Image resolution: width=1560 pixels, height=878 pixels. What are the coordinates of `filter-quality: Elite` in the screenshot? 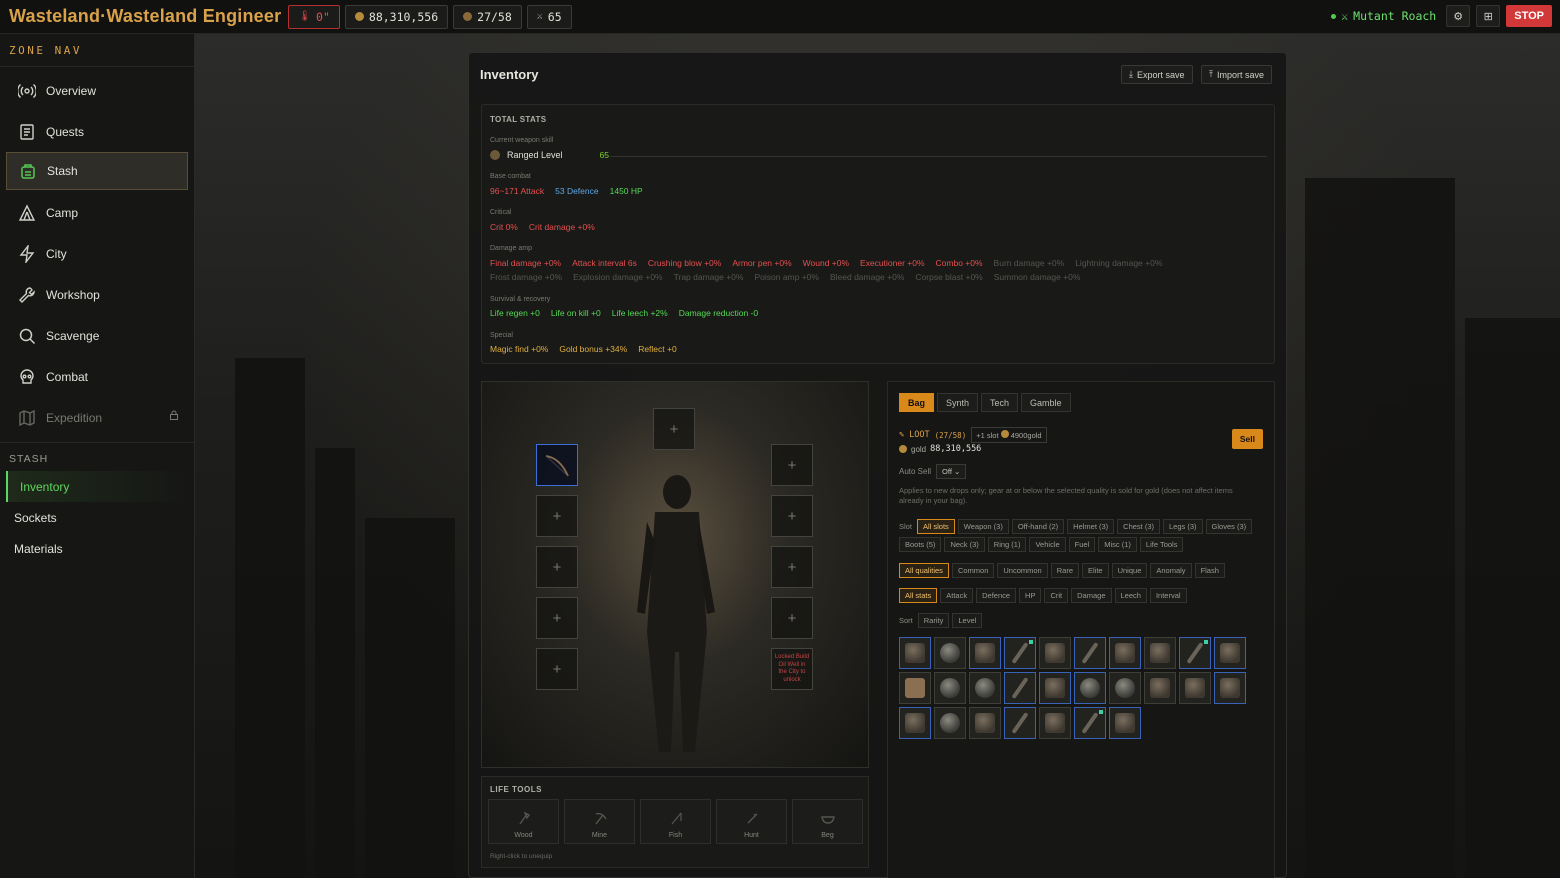 It's located at (1095, 570).